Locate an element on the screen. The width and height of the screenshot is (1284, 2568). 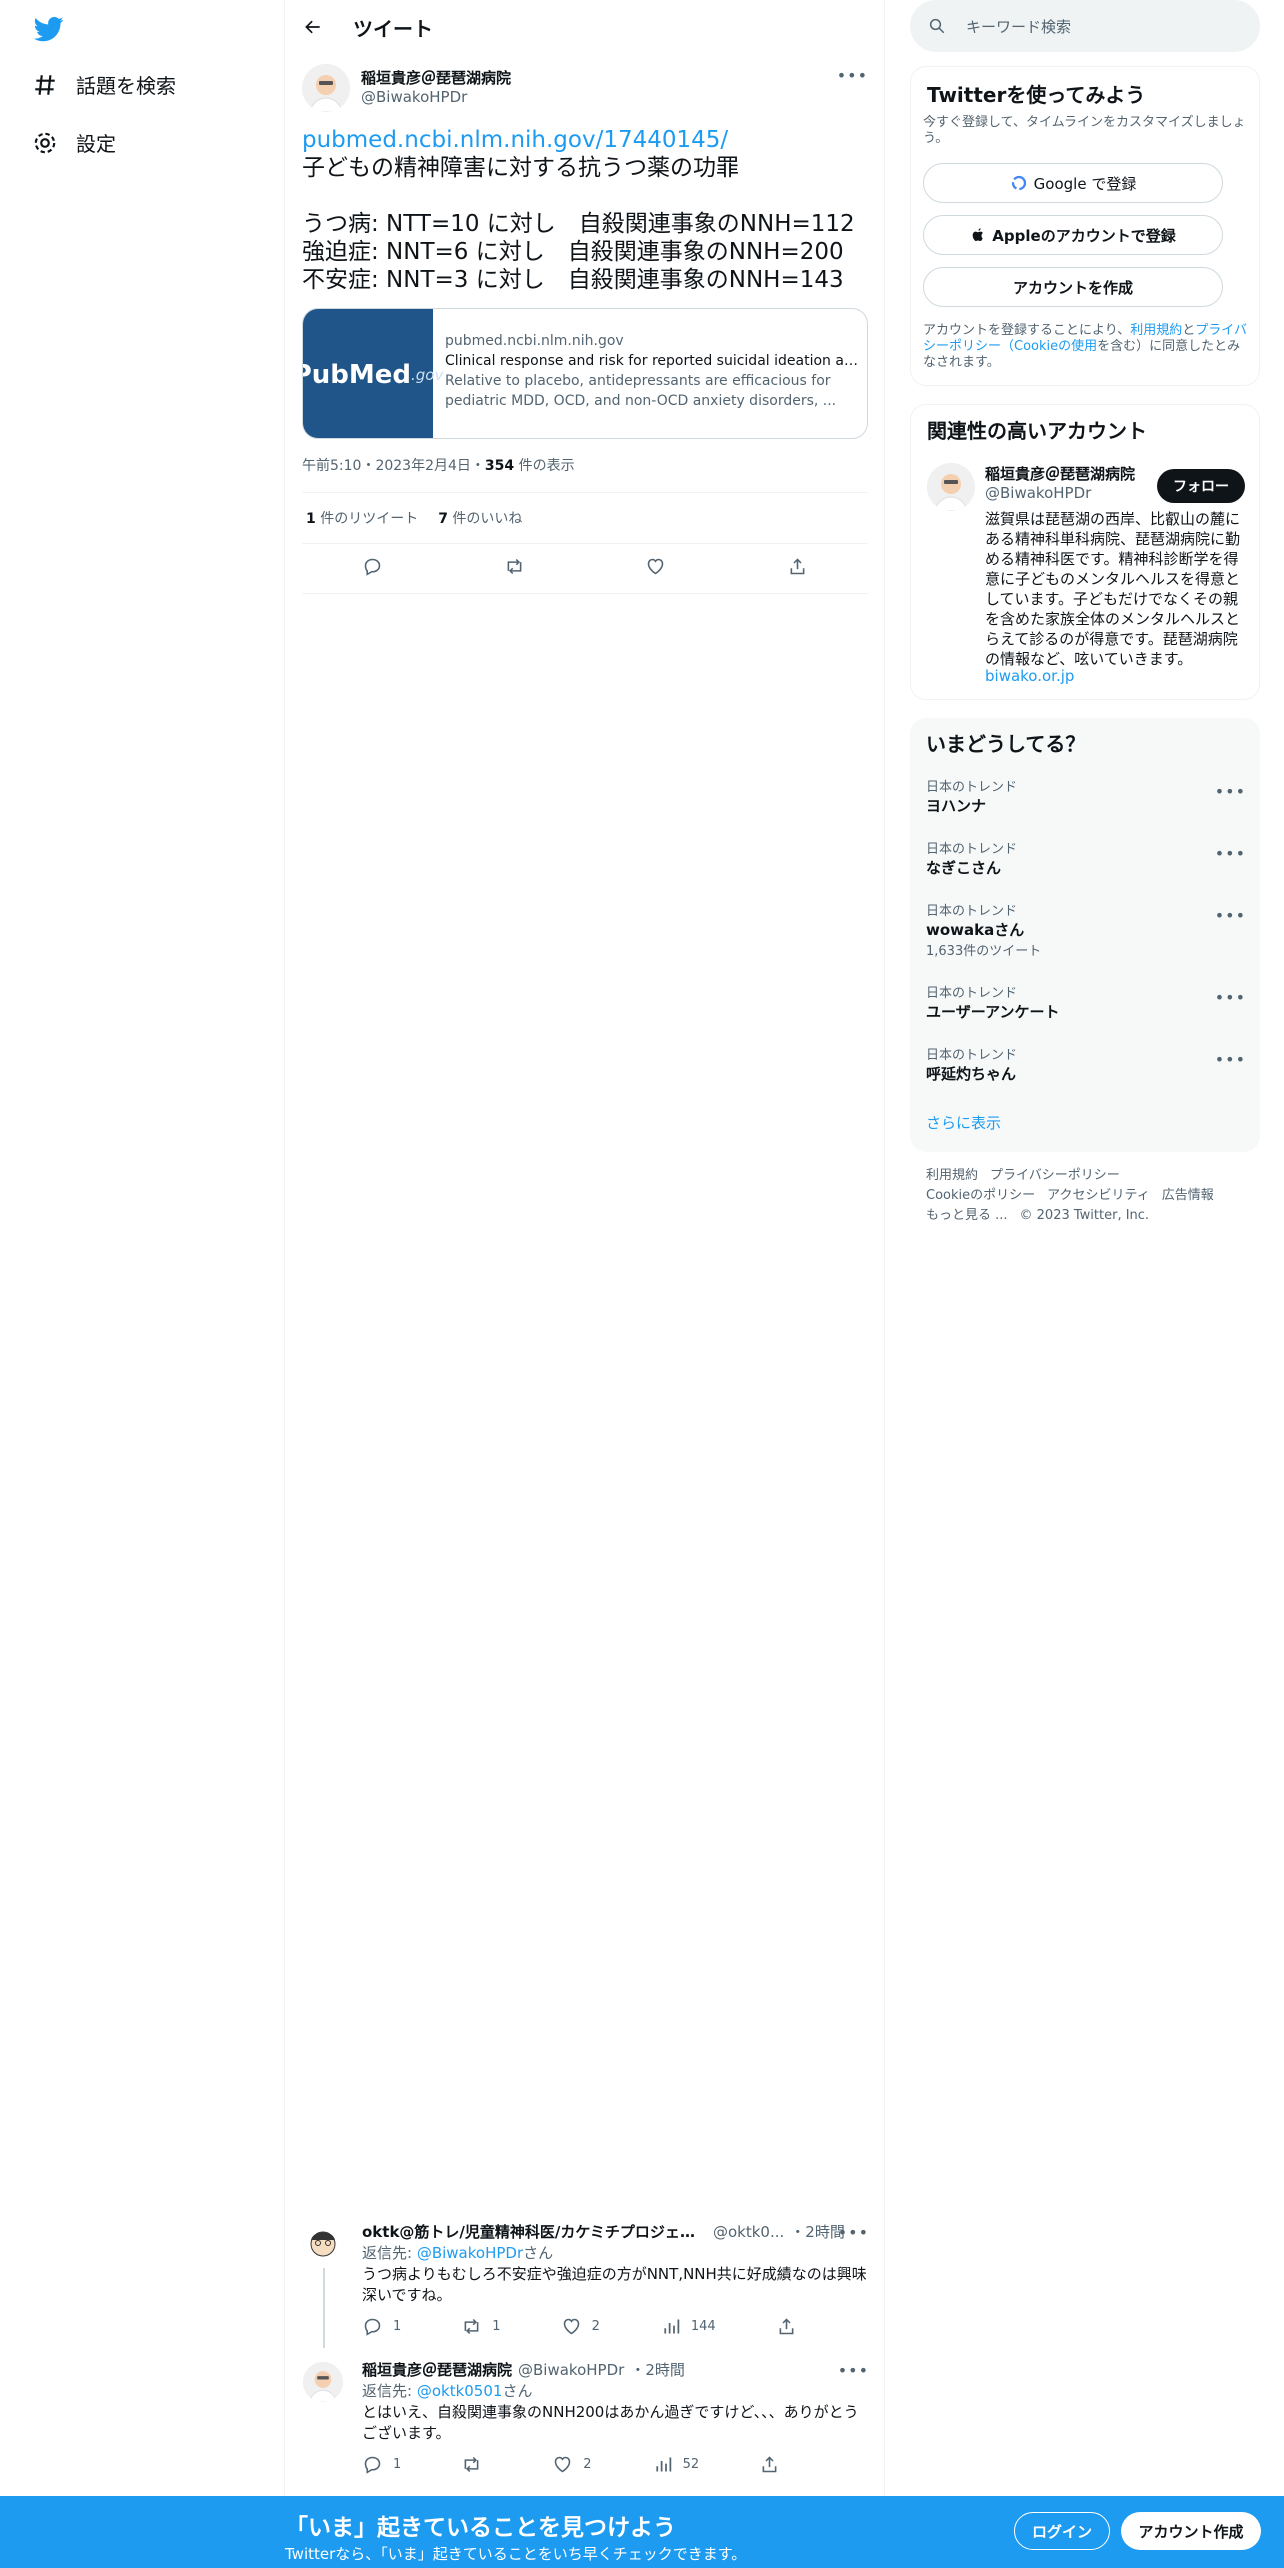
likes-stat: 7 件のいいね is located at coordinates (480, 518).